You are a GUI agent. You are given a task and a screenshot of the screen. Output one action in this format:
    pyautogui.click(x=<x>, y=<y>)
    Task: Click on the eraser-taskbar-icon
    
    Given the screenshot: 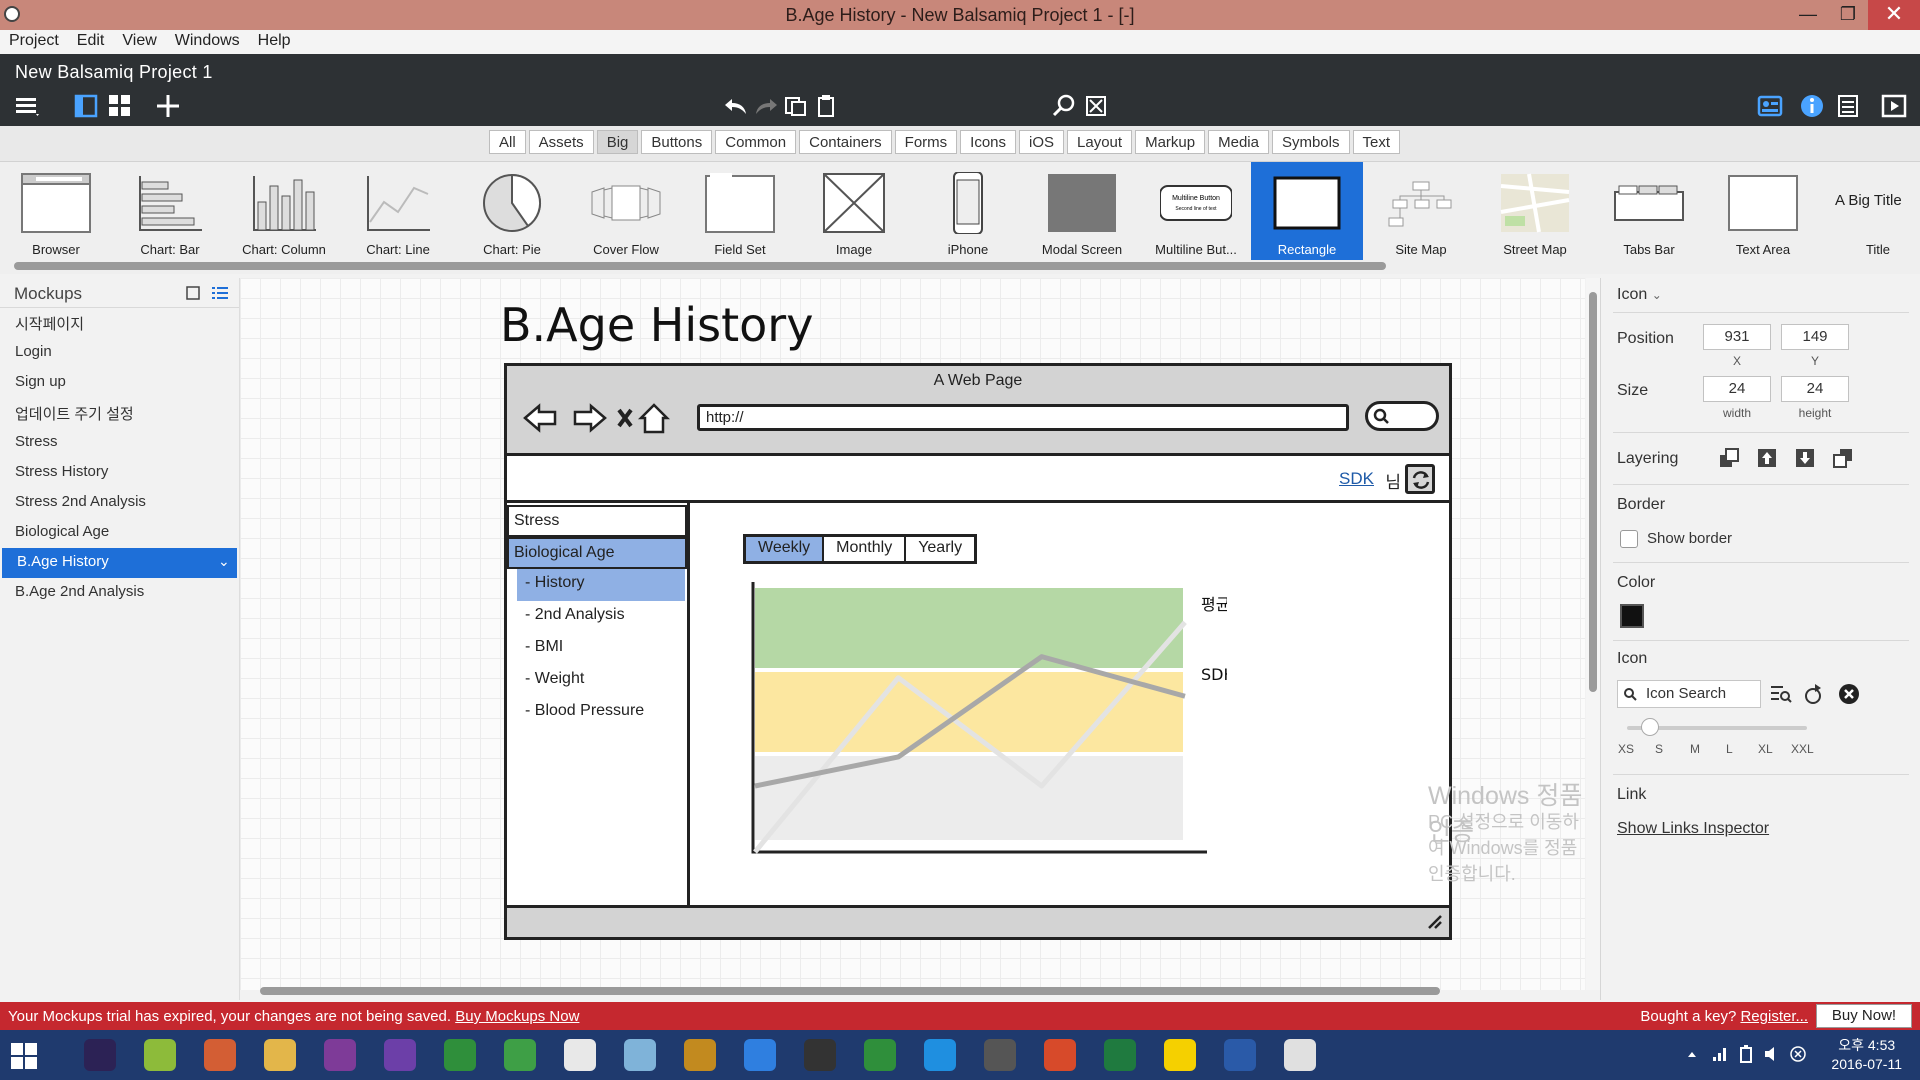 What is the action you would take?
    pyautogui.click(x=640, y=1055)
    